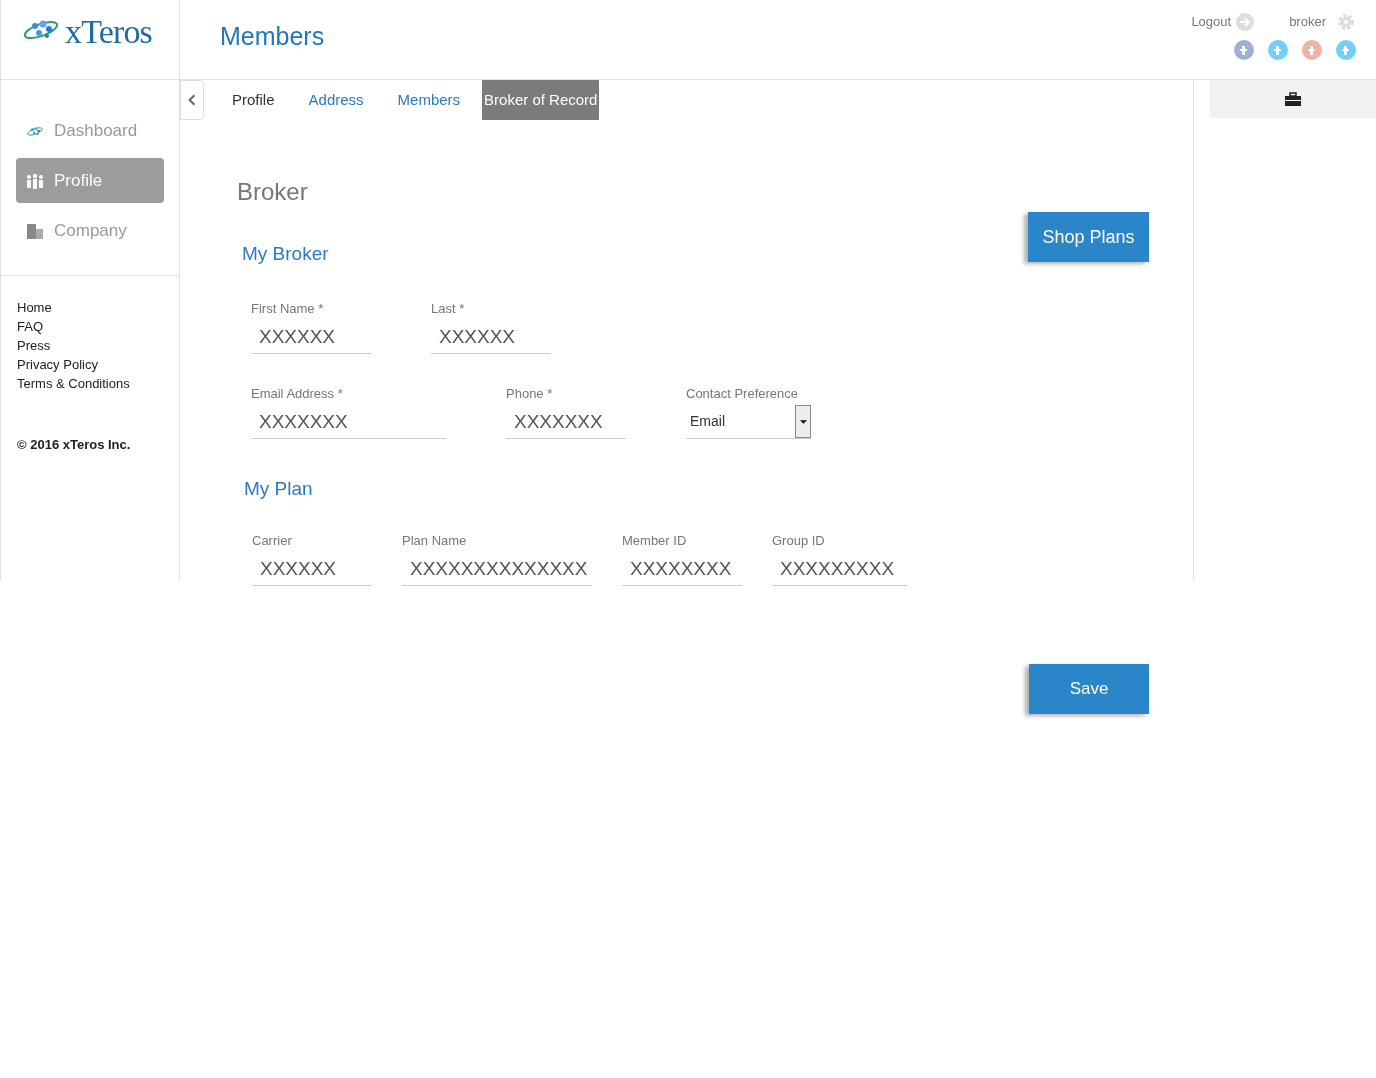 The image size is (1376, 1078). Describe the element at coordinates (1346, 22) in the screenshot. I see `settings-icon` at that location.